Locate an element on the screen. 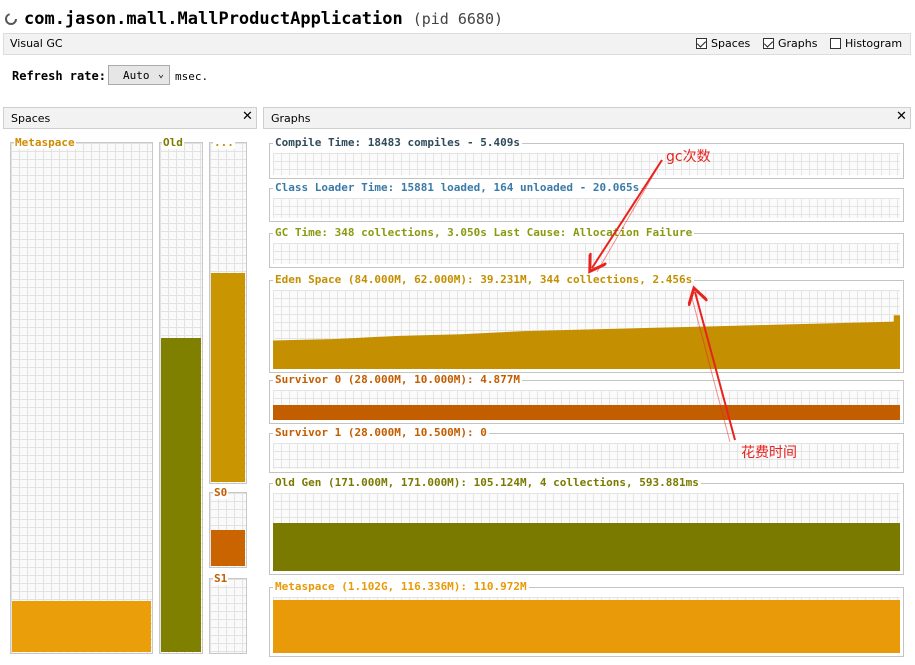  metaspace-graph-label: Metaspace (1.102G, 116.336M): 110.972M is located at coordinates (401, 586).